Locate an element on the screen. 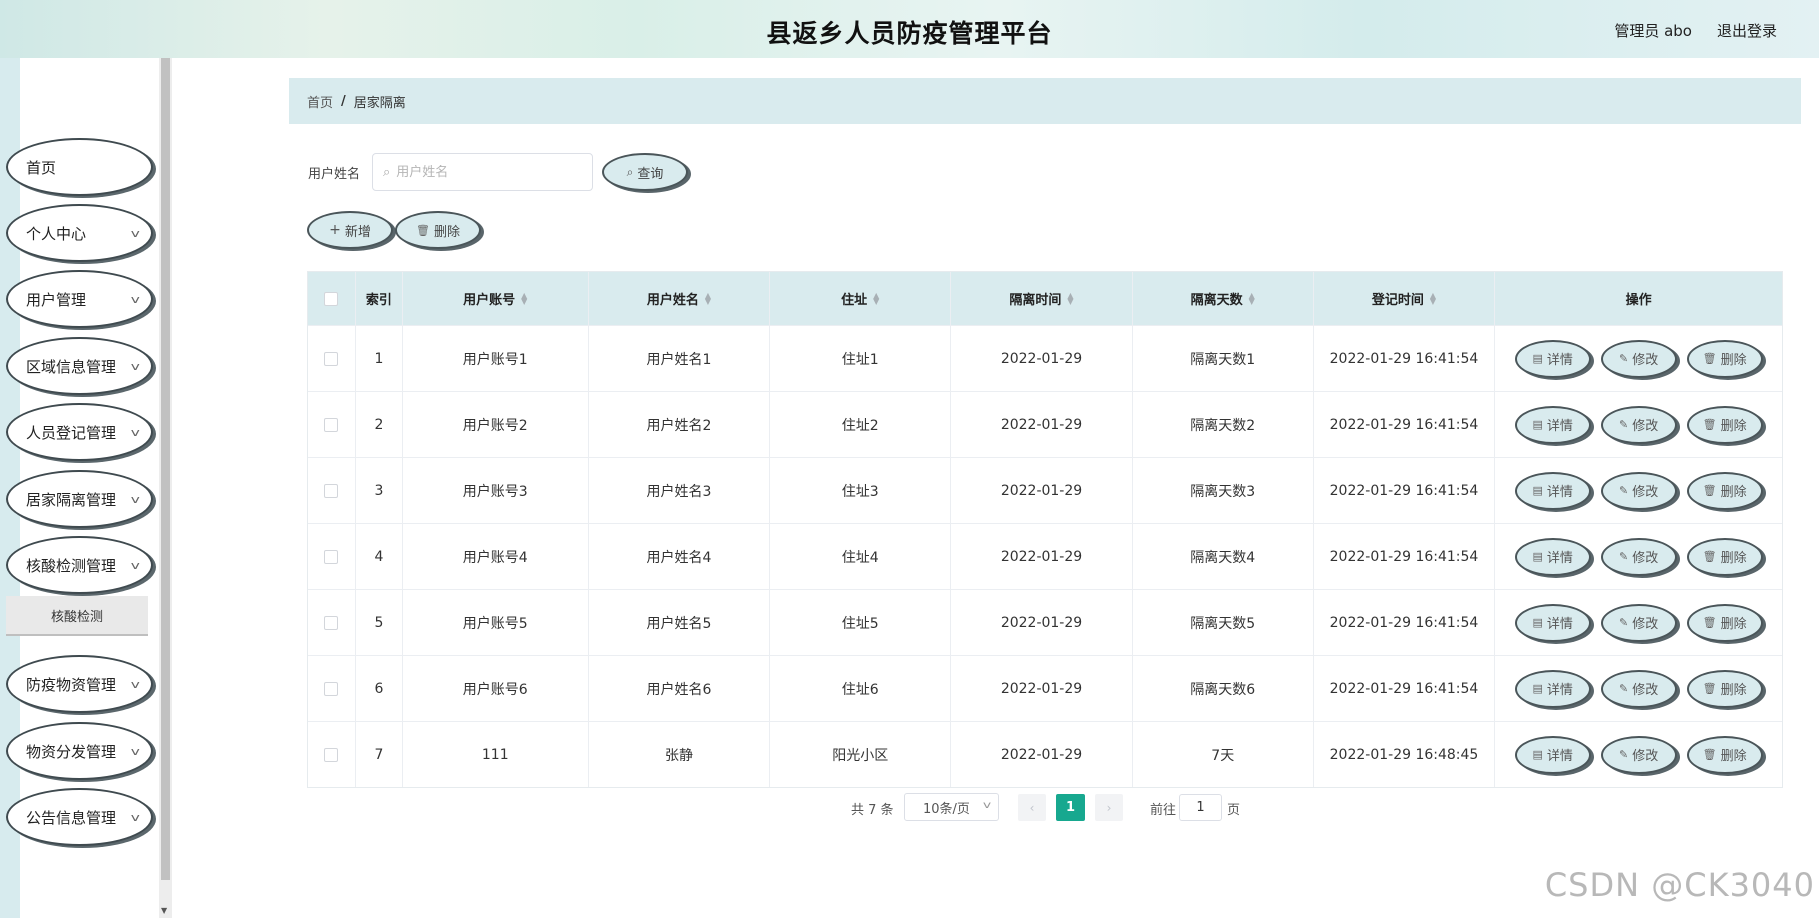 The width and height of the screenshot is (1819, 918). header-checkbox-cell is located at coordinates (332, 298).